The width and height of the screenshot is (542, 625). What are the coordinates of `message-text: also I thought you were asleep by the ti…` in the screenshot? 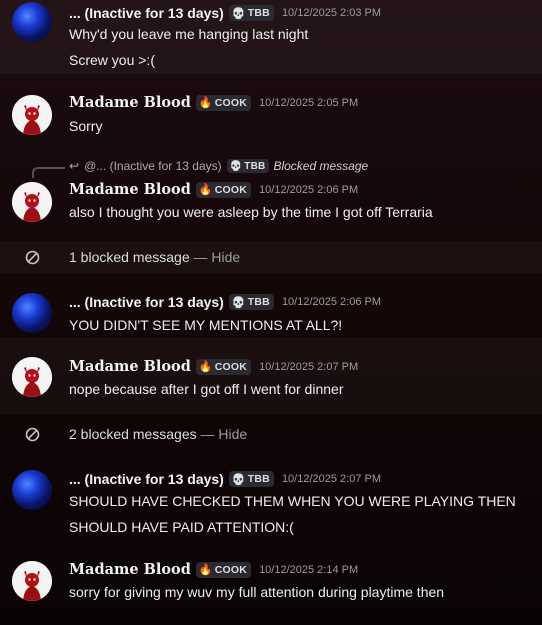 It's located at (251, 212).